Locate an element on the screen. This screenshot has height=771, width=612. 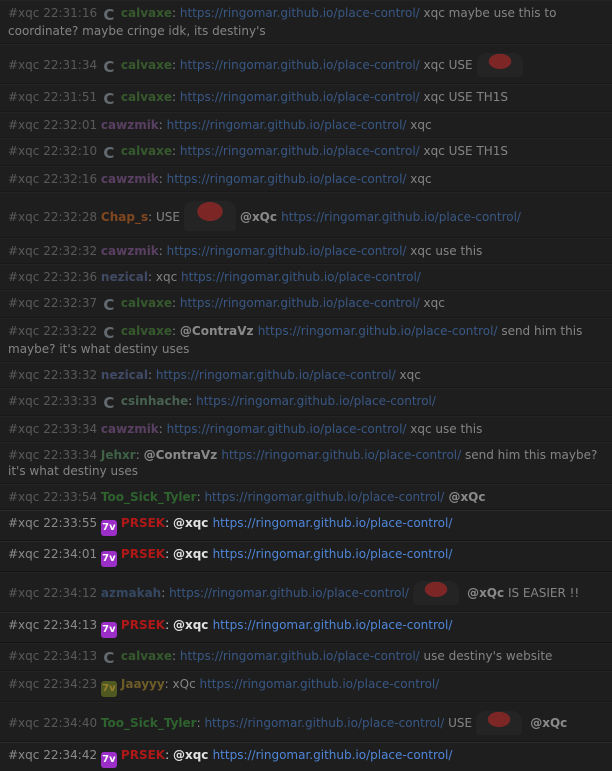
username: azmakah is located at coordinates (131, 593).